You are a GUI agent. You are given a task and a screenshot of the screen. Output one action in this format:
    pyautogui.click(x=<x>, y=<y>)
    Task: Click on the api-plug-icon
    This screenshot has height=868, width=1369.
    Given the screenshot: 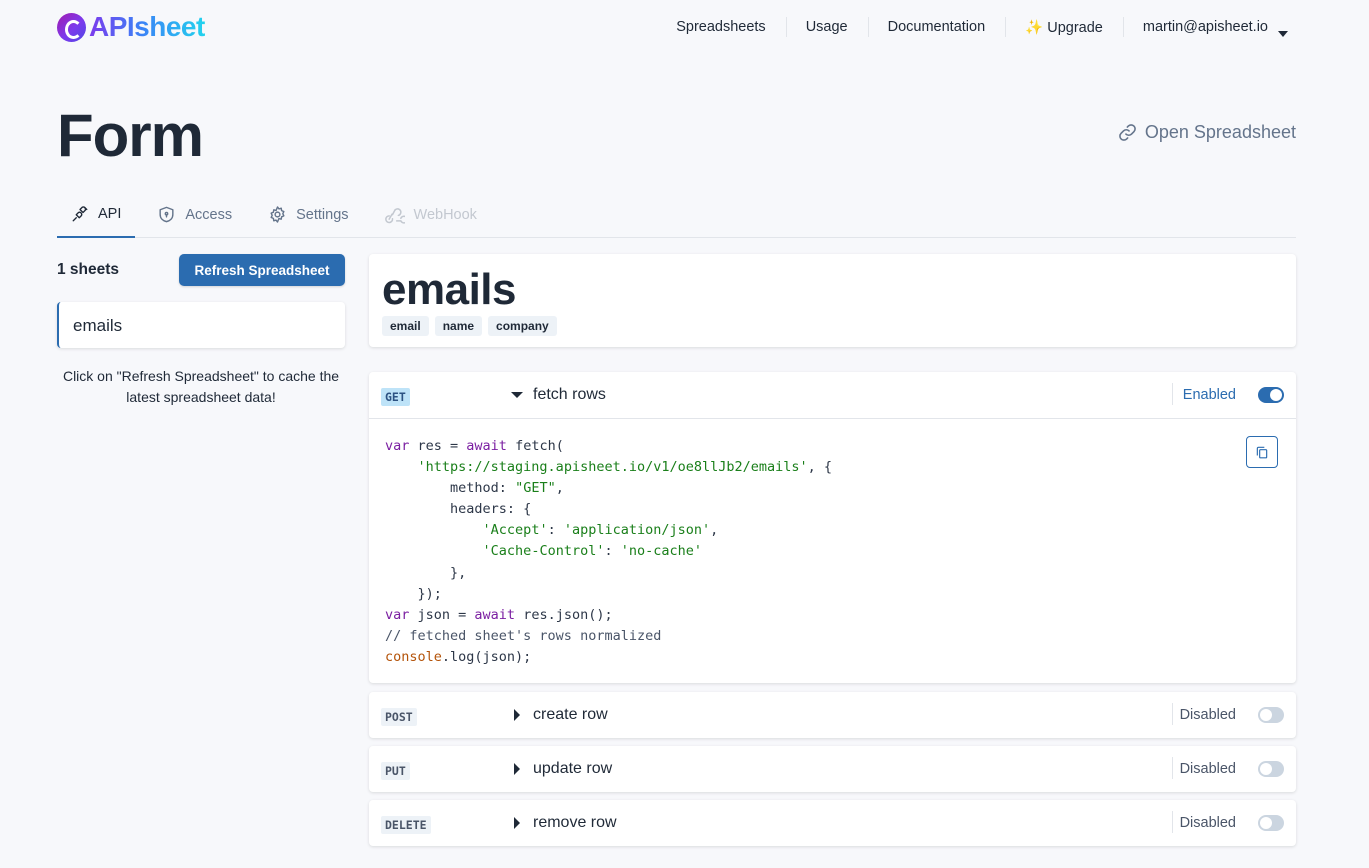 What is the action you would take?
    pyautogui.click(x=80, y=214)
    